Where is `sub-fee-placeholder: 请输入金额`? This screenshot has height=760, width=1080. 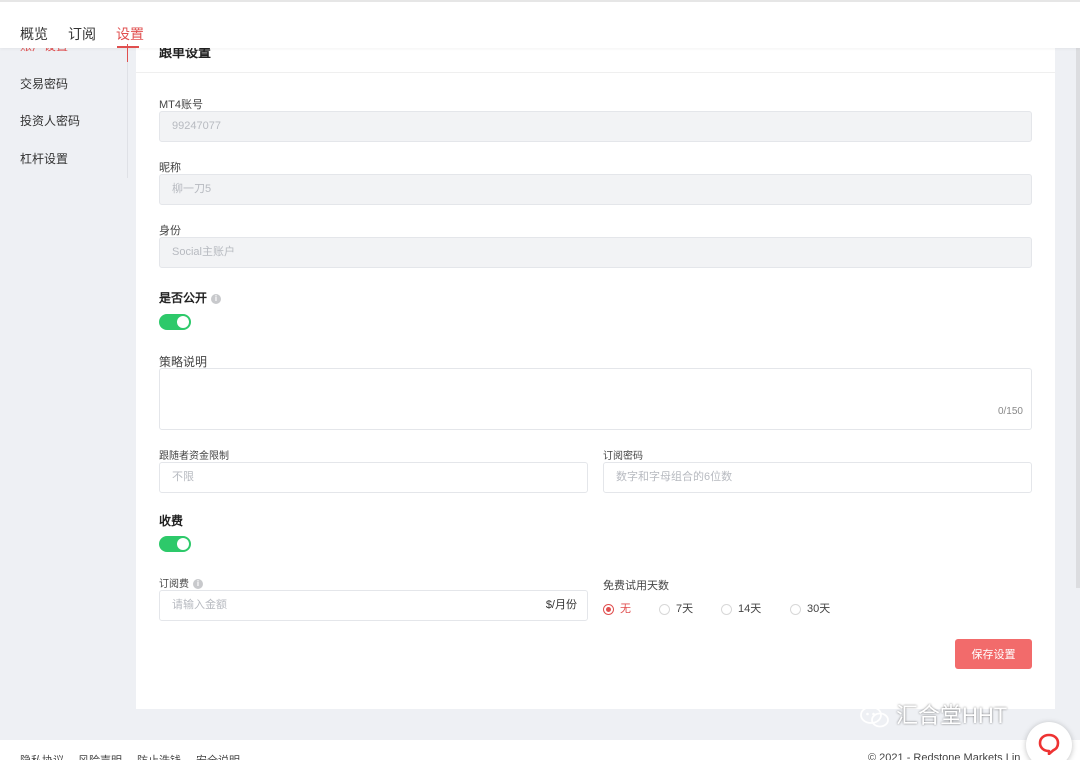
sub-fee-placeholder: 请输入金额 is located at coordinates (199, 605).